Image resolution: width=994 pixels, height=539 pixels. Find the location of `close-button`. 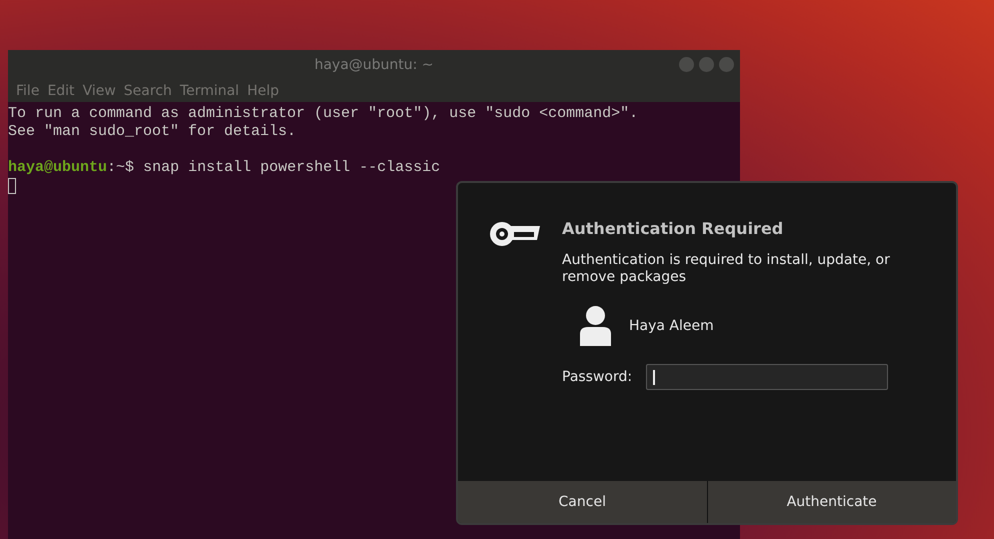

close-button is located at coordinates (726, 64).